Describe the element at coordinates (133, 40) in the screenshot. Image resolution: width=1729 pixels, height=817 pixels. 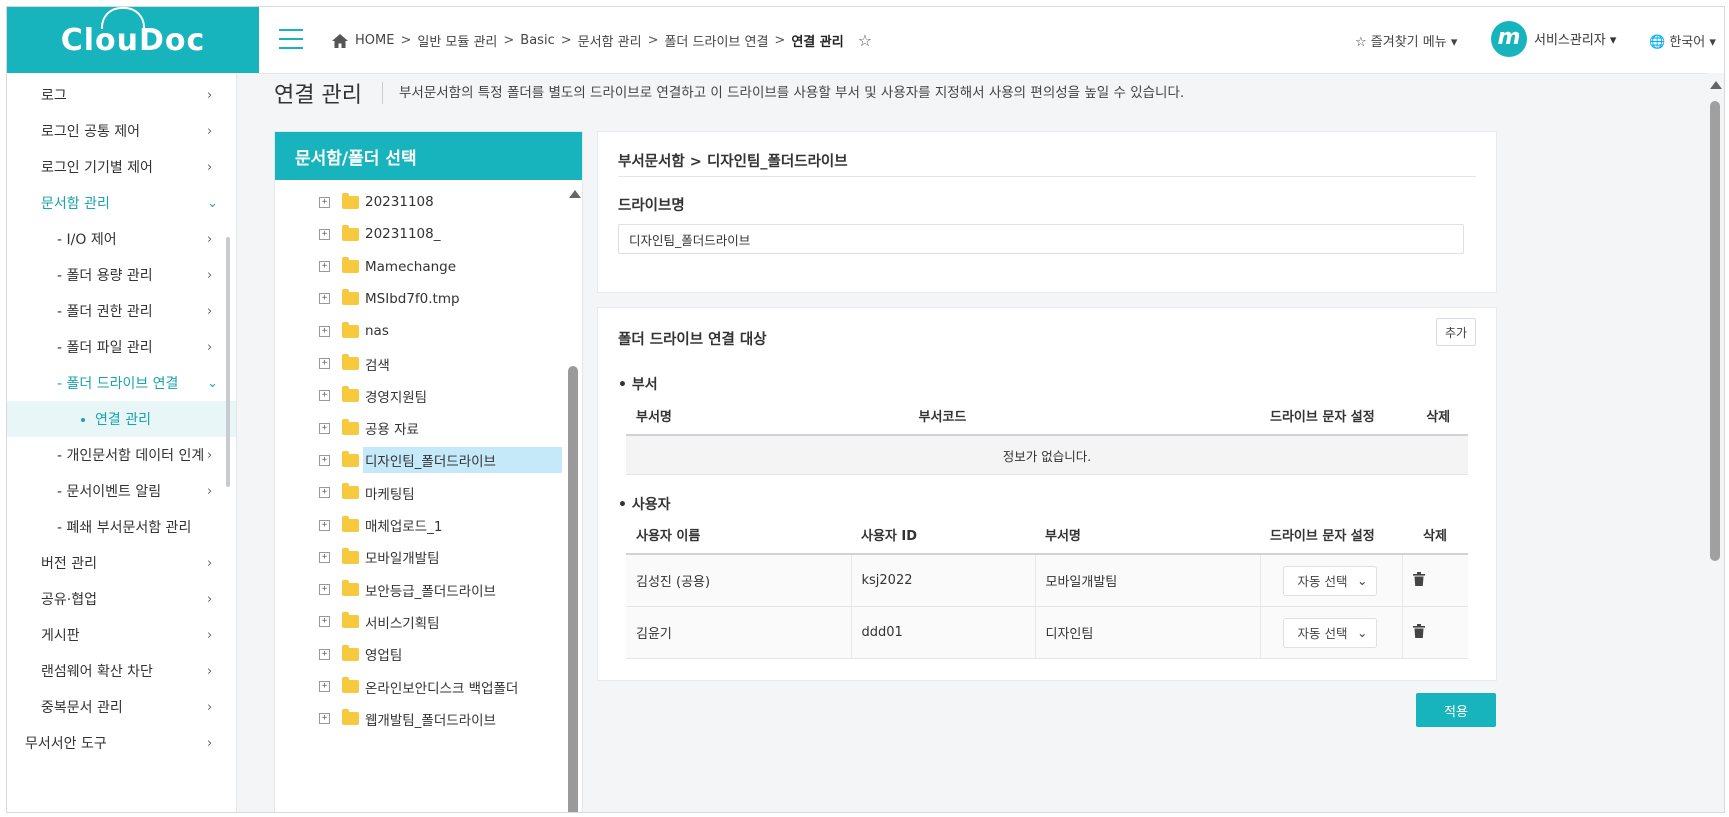
I see `logo: ClouDoc` at that location.